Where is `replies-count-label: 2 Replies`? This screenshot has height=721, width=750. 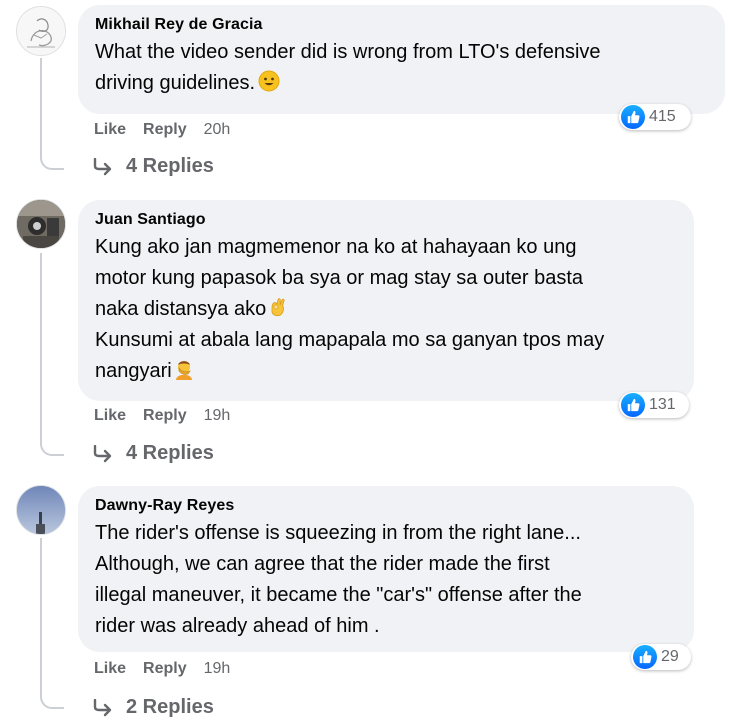
replies-count-label: 2 Replies is located at coordinates (170, 707).